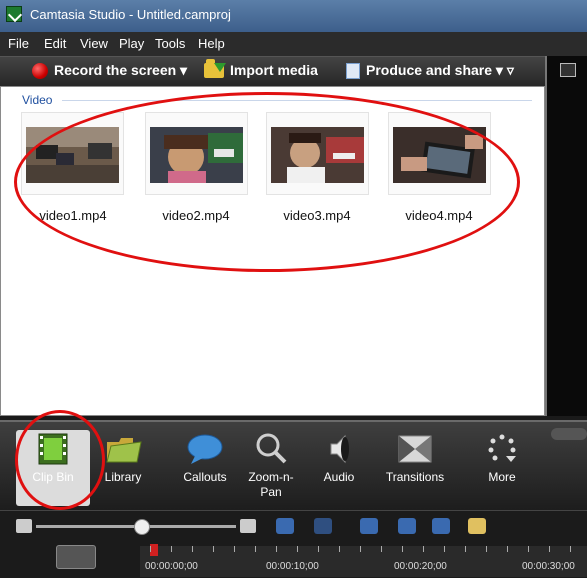  What do you see at coordinates (339, 449) in the screenshot?
I see `speaker-icon` at bounding box center [339, 449].